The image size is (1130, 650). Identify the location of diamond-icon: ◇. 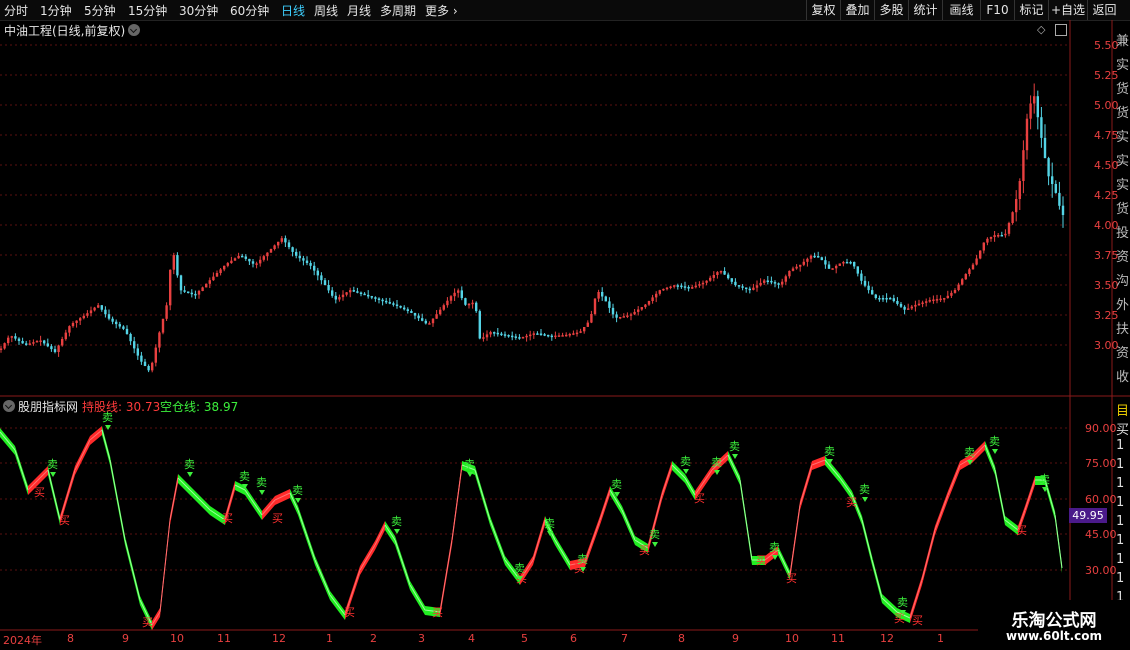
(1041, 29).